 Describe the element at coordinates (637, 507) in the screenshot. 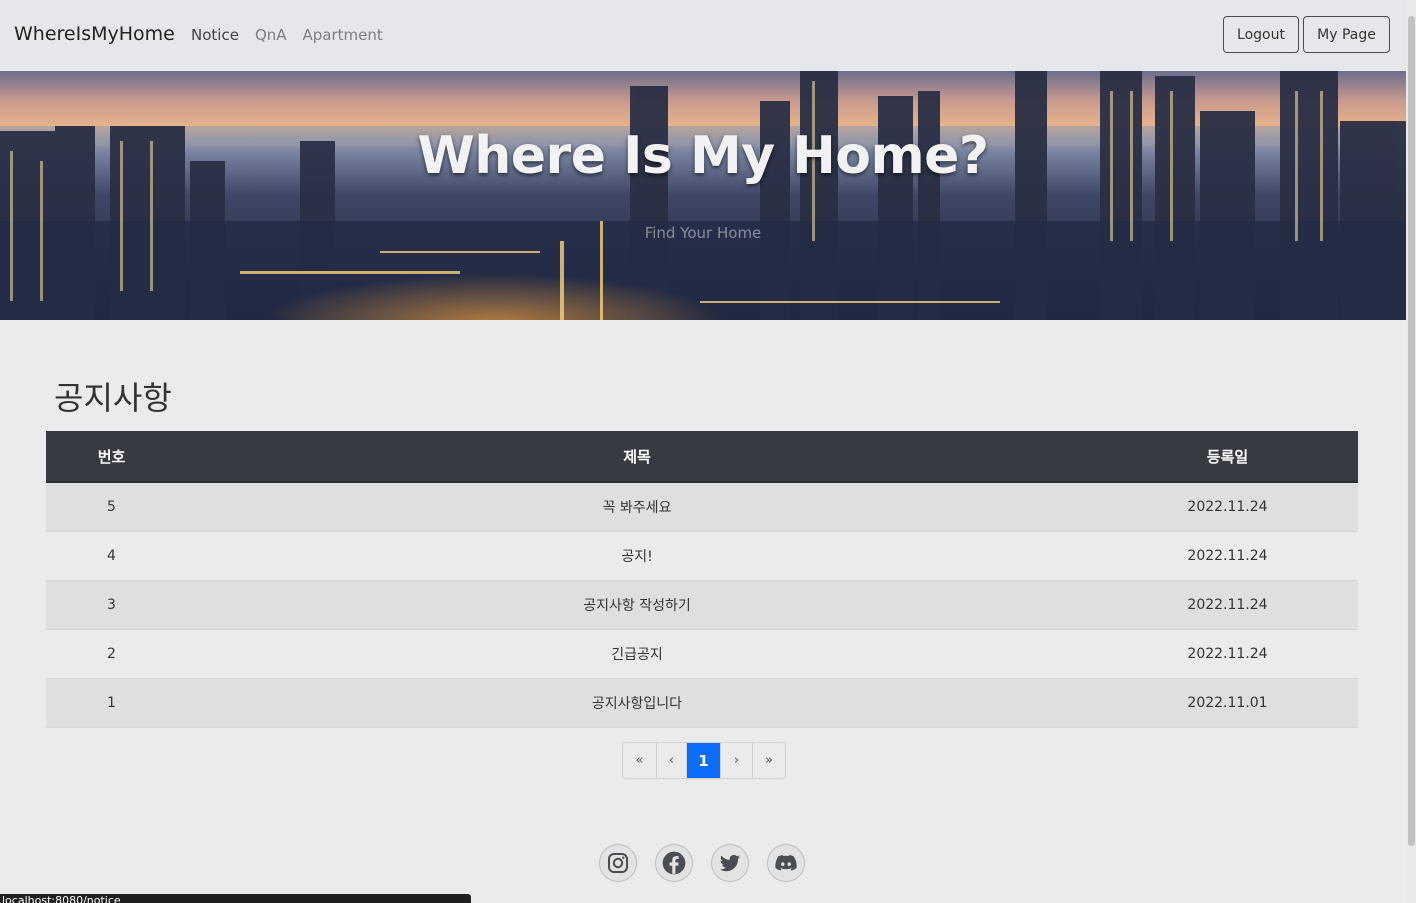

I see `row-title: 꼭 봐주세요` at that location.